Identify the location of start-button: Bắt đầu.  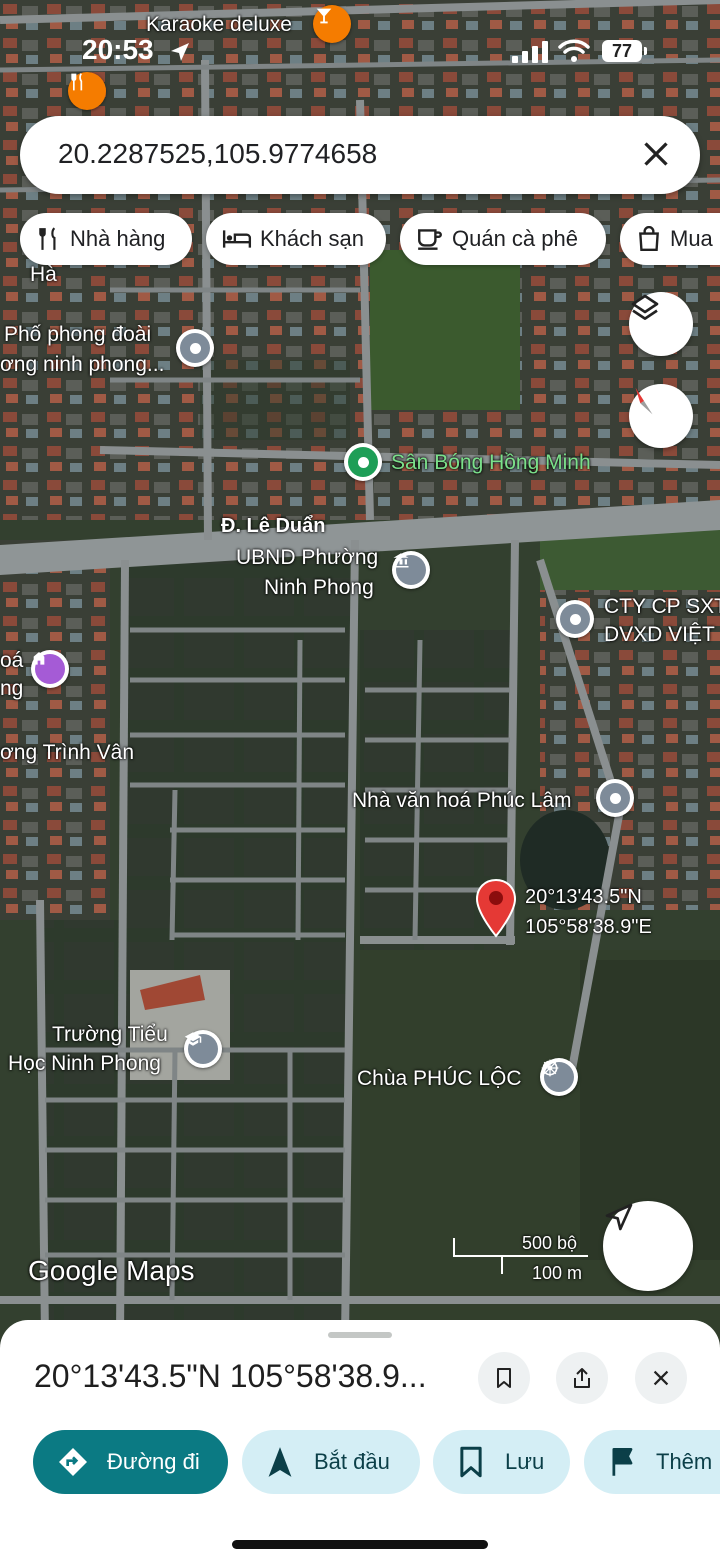
(331, 1462).